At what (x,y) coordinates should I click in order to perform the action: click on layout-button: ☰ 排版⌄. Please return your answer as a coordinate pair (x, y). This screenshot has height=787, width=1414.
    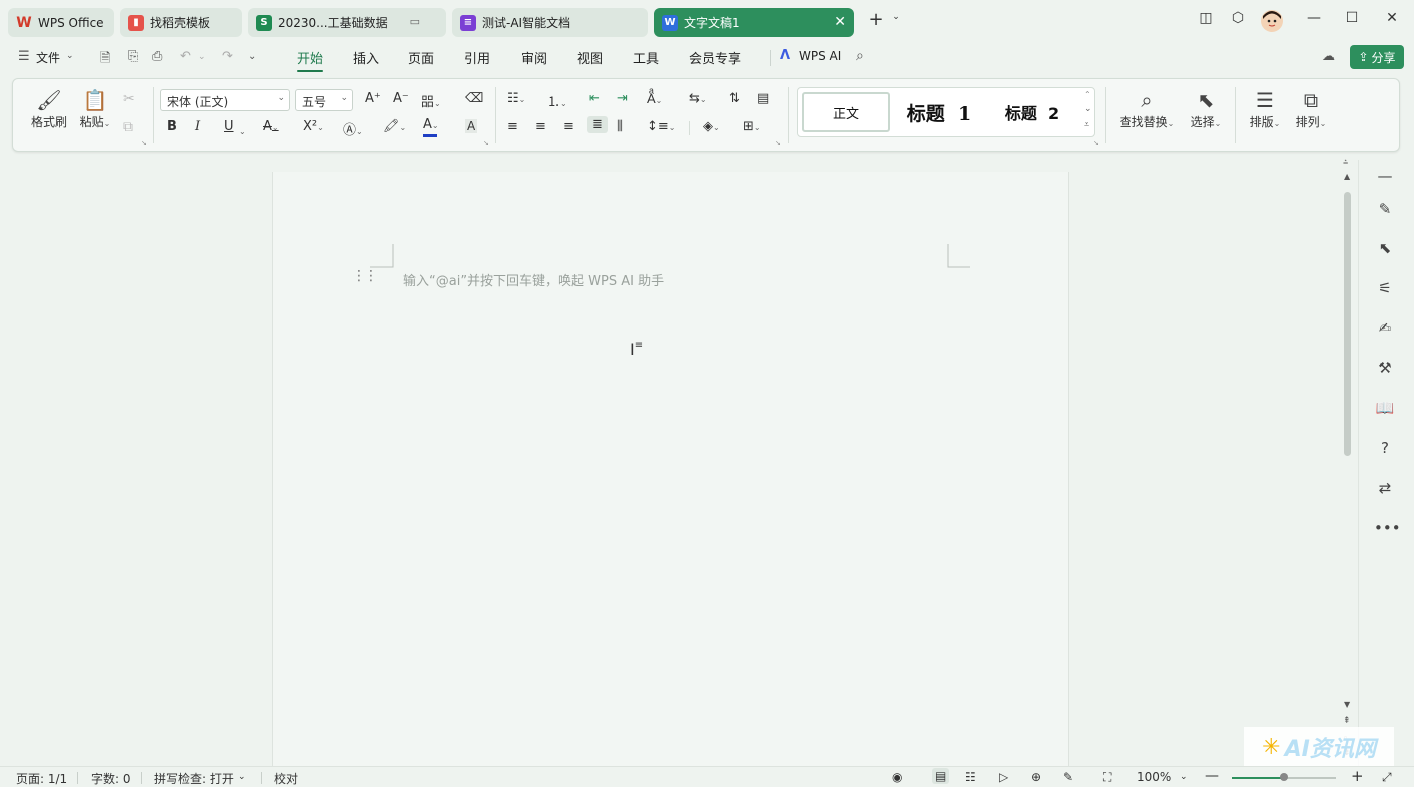
    Looking at the image, I should click on (1265, 108).